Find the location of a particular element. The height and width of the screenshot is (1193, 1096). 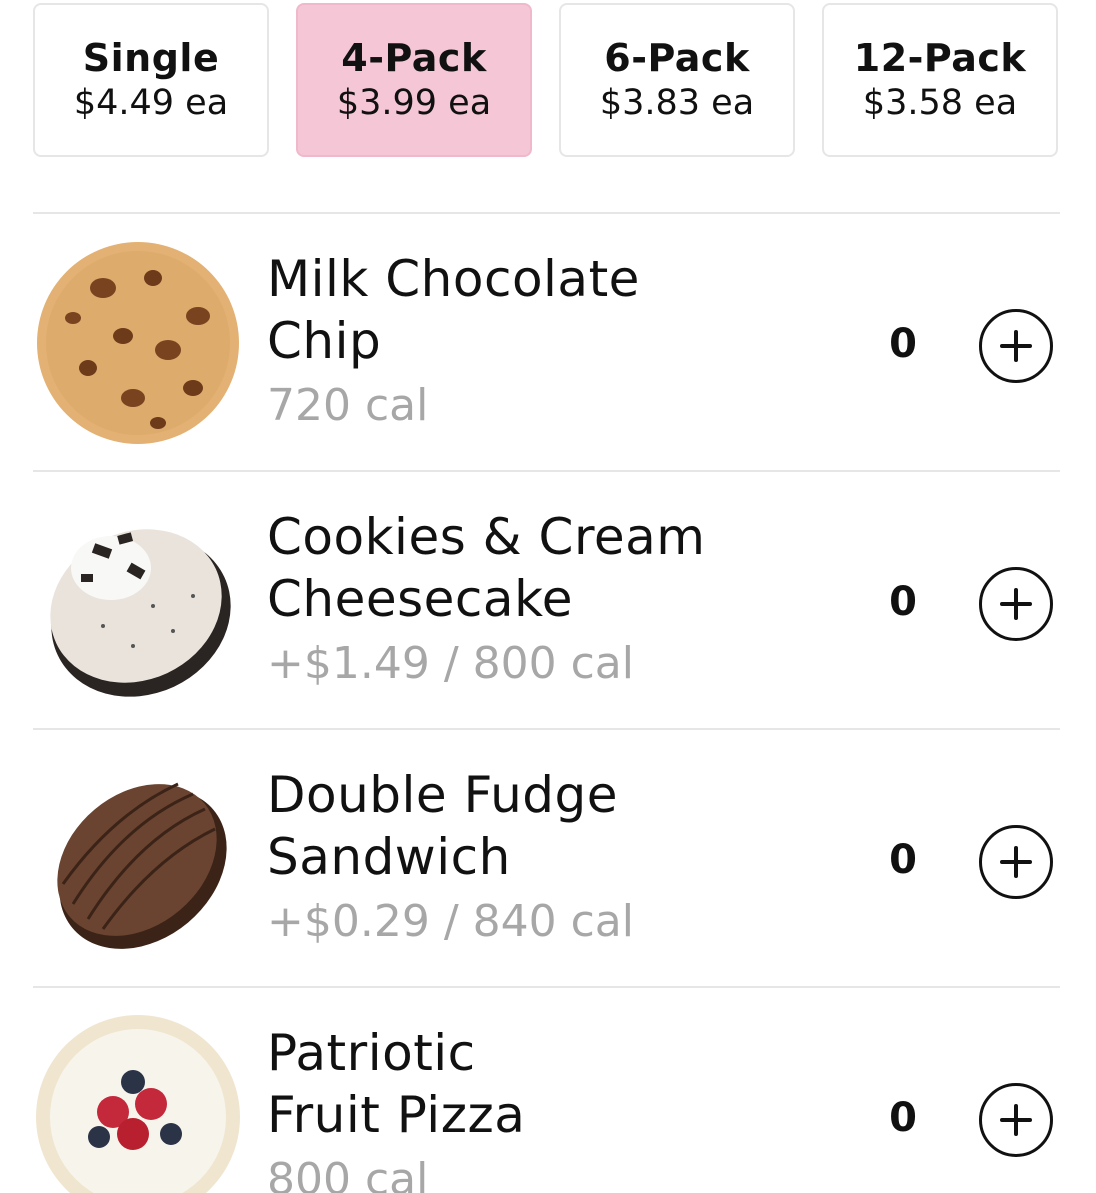

pack-price: $3.83 ea is located at coordinates (677, 103).